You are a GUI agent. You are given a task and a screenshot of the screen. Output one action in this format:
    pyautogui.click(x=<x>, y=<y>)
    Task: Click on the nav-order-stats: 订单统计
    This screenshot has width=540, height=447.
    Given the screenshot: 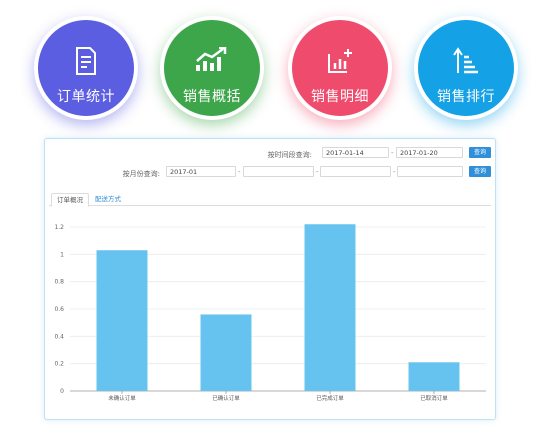 What is the action you would take?
    pyautogui.click(x=86, y=68)
    